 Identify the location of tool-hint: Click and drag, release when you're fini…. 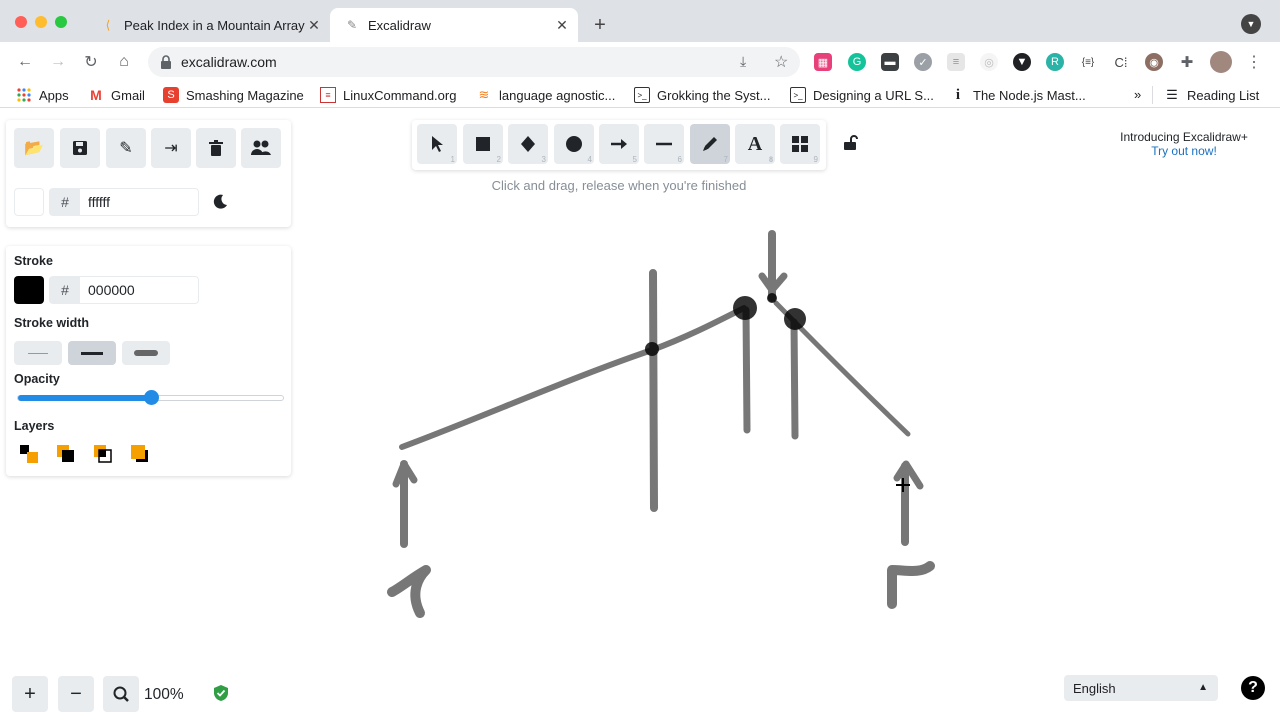
(619, 185).